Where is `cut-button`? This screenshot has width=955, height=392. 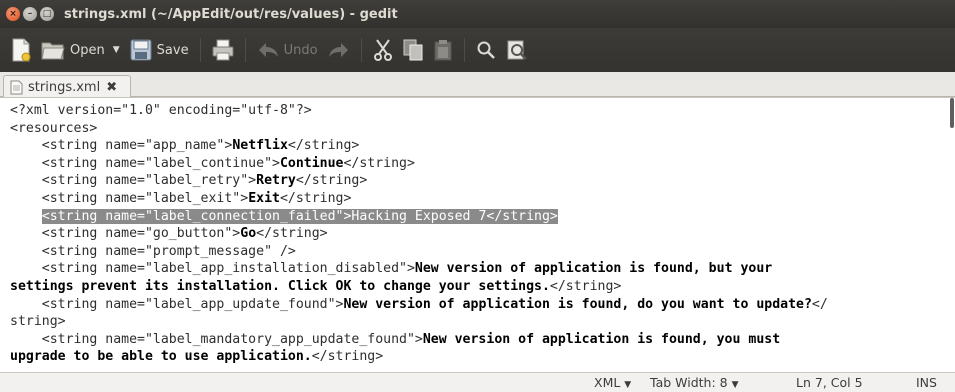 cut-button is located at coordinates (383, 50).